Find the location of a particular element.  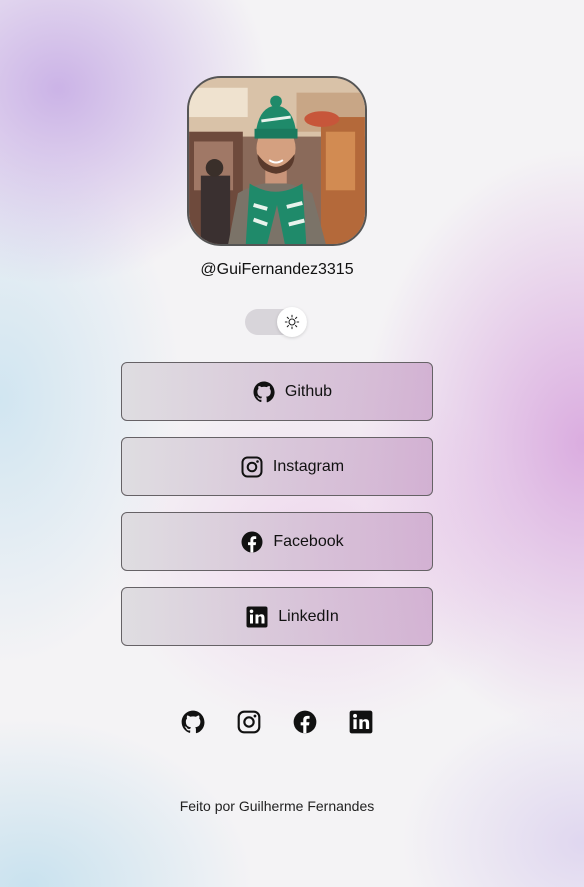

avatar-photo is located at coordinates (277, 161).